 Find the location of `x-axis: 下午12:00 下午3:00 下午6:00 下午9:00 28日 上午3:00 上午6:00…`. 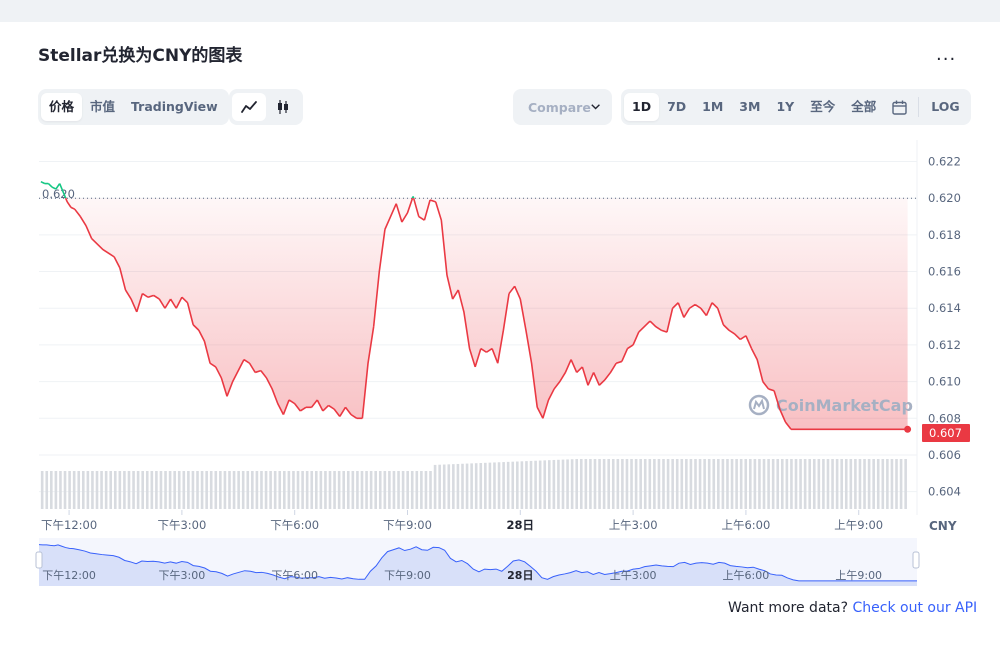

x-axis: 下午12:00 下午3:00 下午6:00 下午9:00 28日 上午3:00 上午6:00… is located at coordinates (462, 521).